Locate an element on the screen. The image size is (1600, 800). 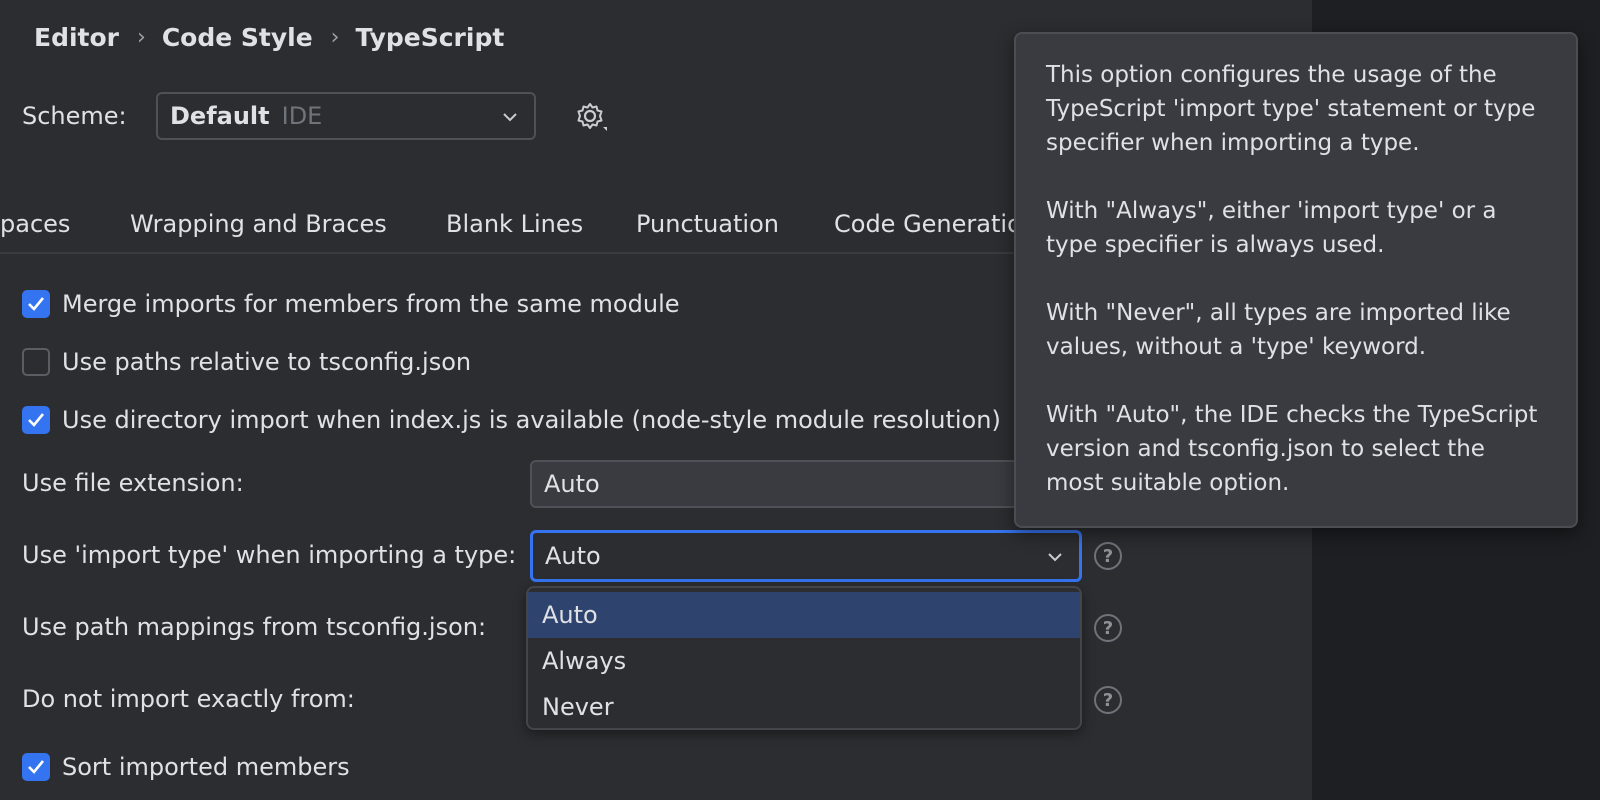
breadcrumb: Editor › Code Style › TypeScript is located at coordinates (269, 37).